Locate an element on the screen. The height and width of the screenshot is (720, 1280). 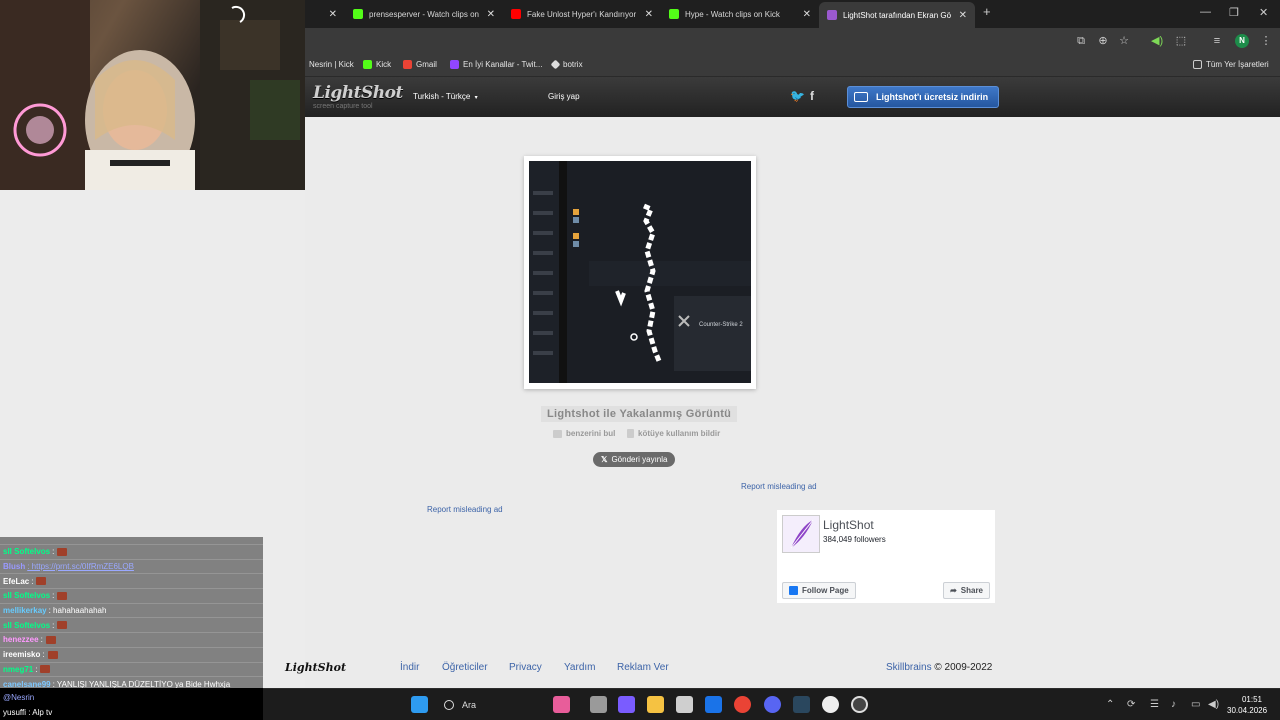
obs-icon is located at coordinates (859, 704).